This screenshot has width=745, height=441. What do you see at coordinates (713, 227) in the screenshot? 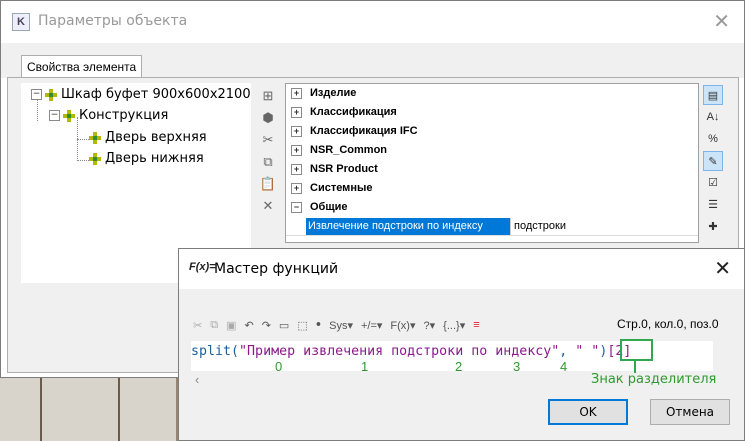
I see `add-property-icon: ✚` at bounding box center [713, 227].